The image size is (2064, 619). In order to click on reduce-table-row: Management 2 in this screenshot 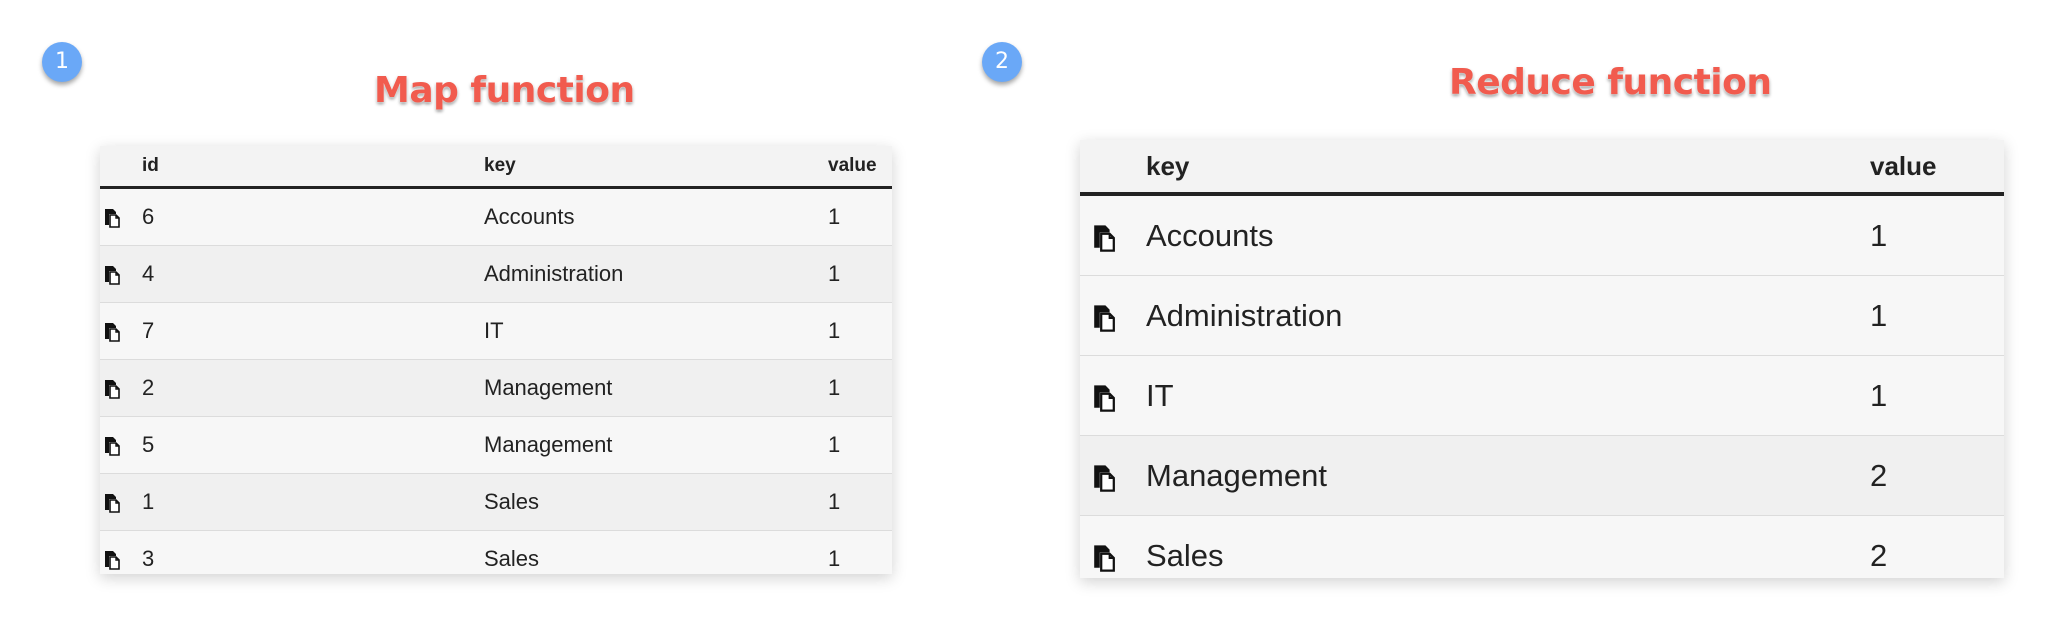, I will do `click(1542, 476)`.